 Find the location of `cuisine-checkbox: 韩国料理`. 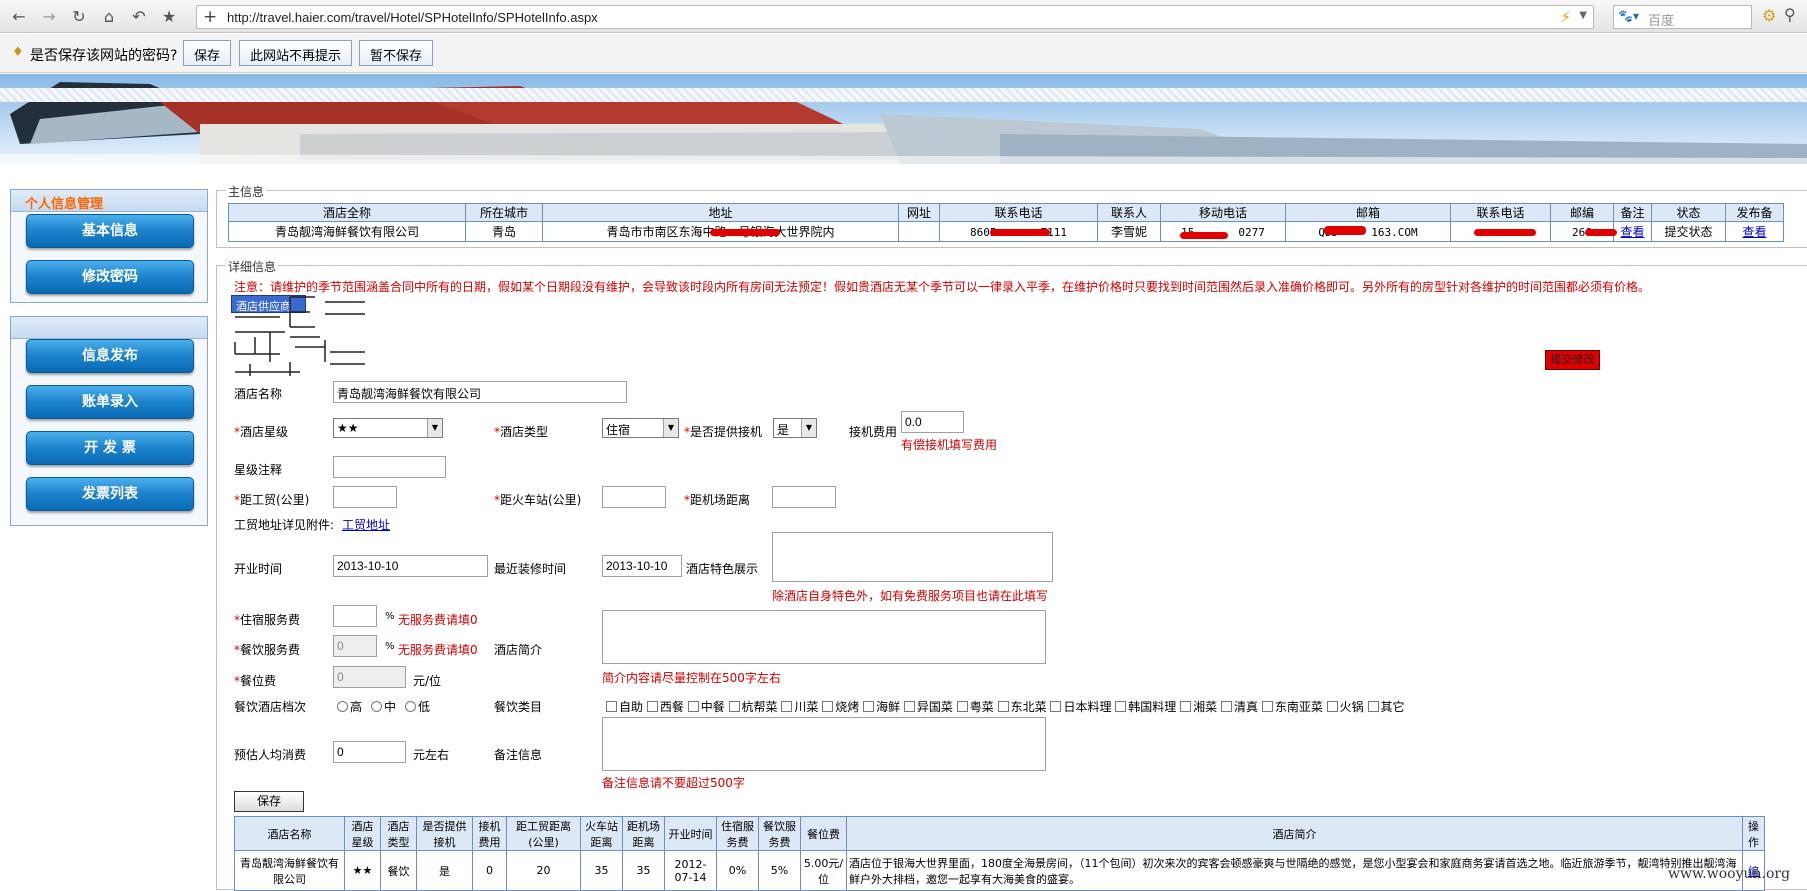

cuisine-checkbox: 韩国料理 is located at coordinates (1145, 707).